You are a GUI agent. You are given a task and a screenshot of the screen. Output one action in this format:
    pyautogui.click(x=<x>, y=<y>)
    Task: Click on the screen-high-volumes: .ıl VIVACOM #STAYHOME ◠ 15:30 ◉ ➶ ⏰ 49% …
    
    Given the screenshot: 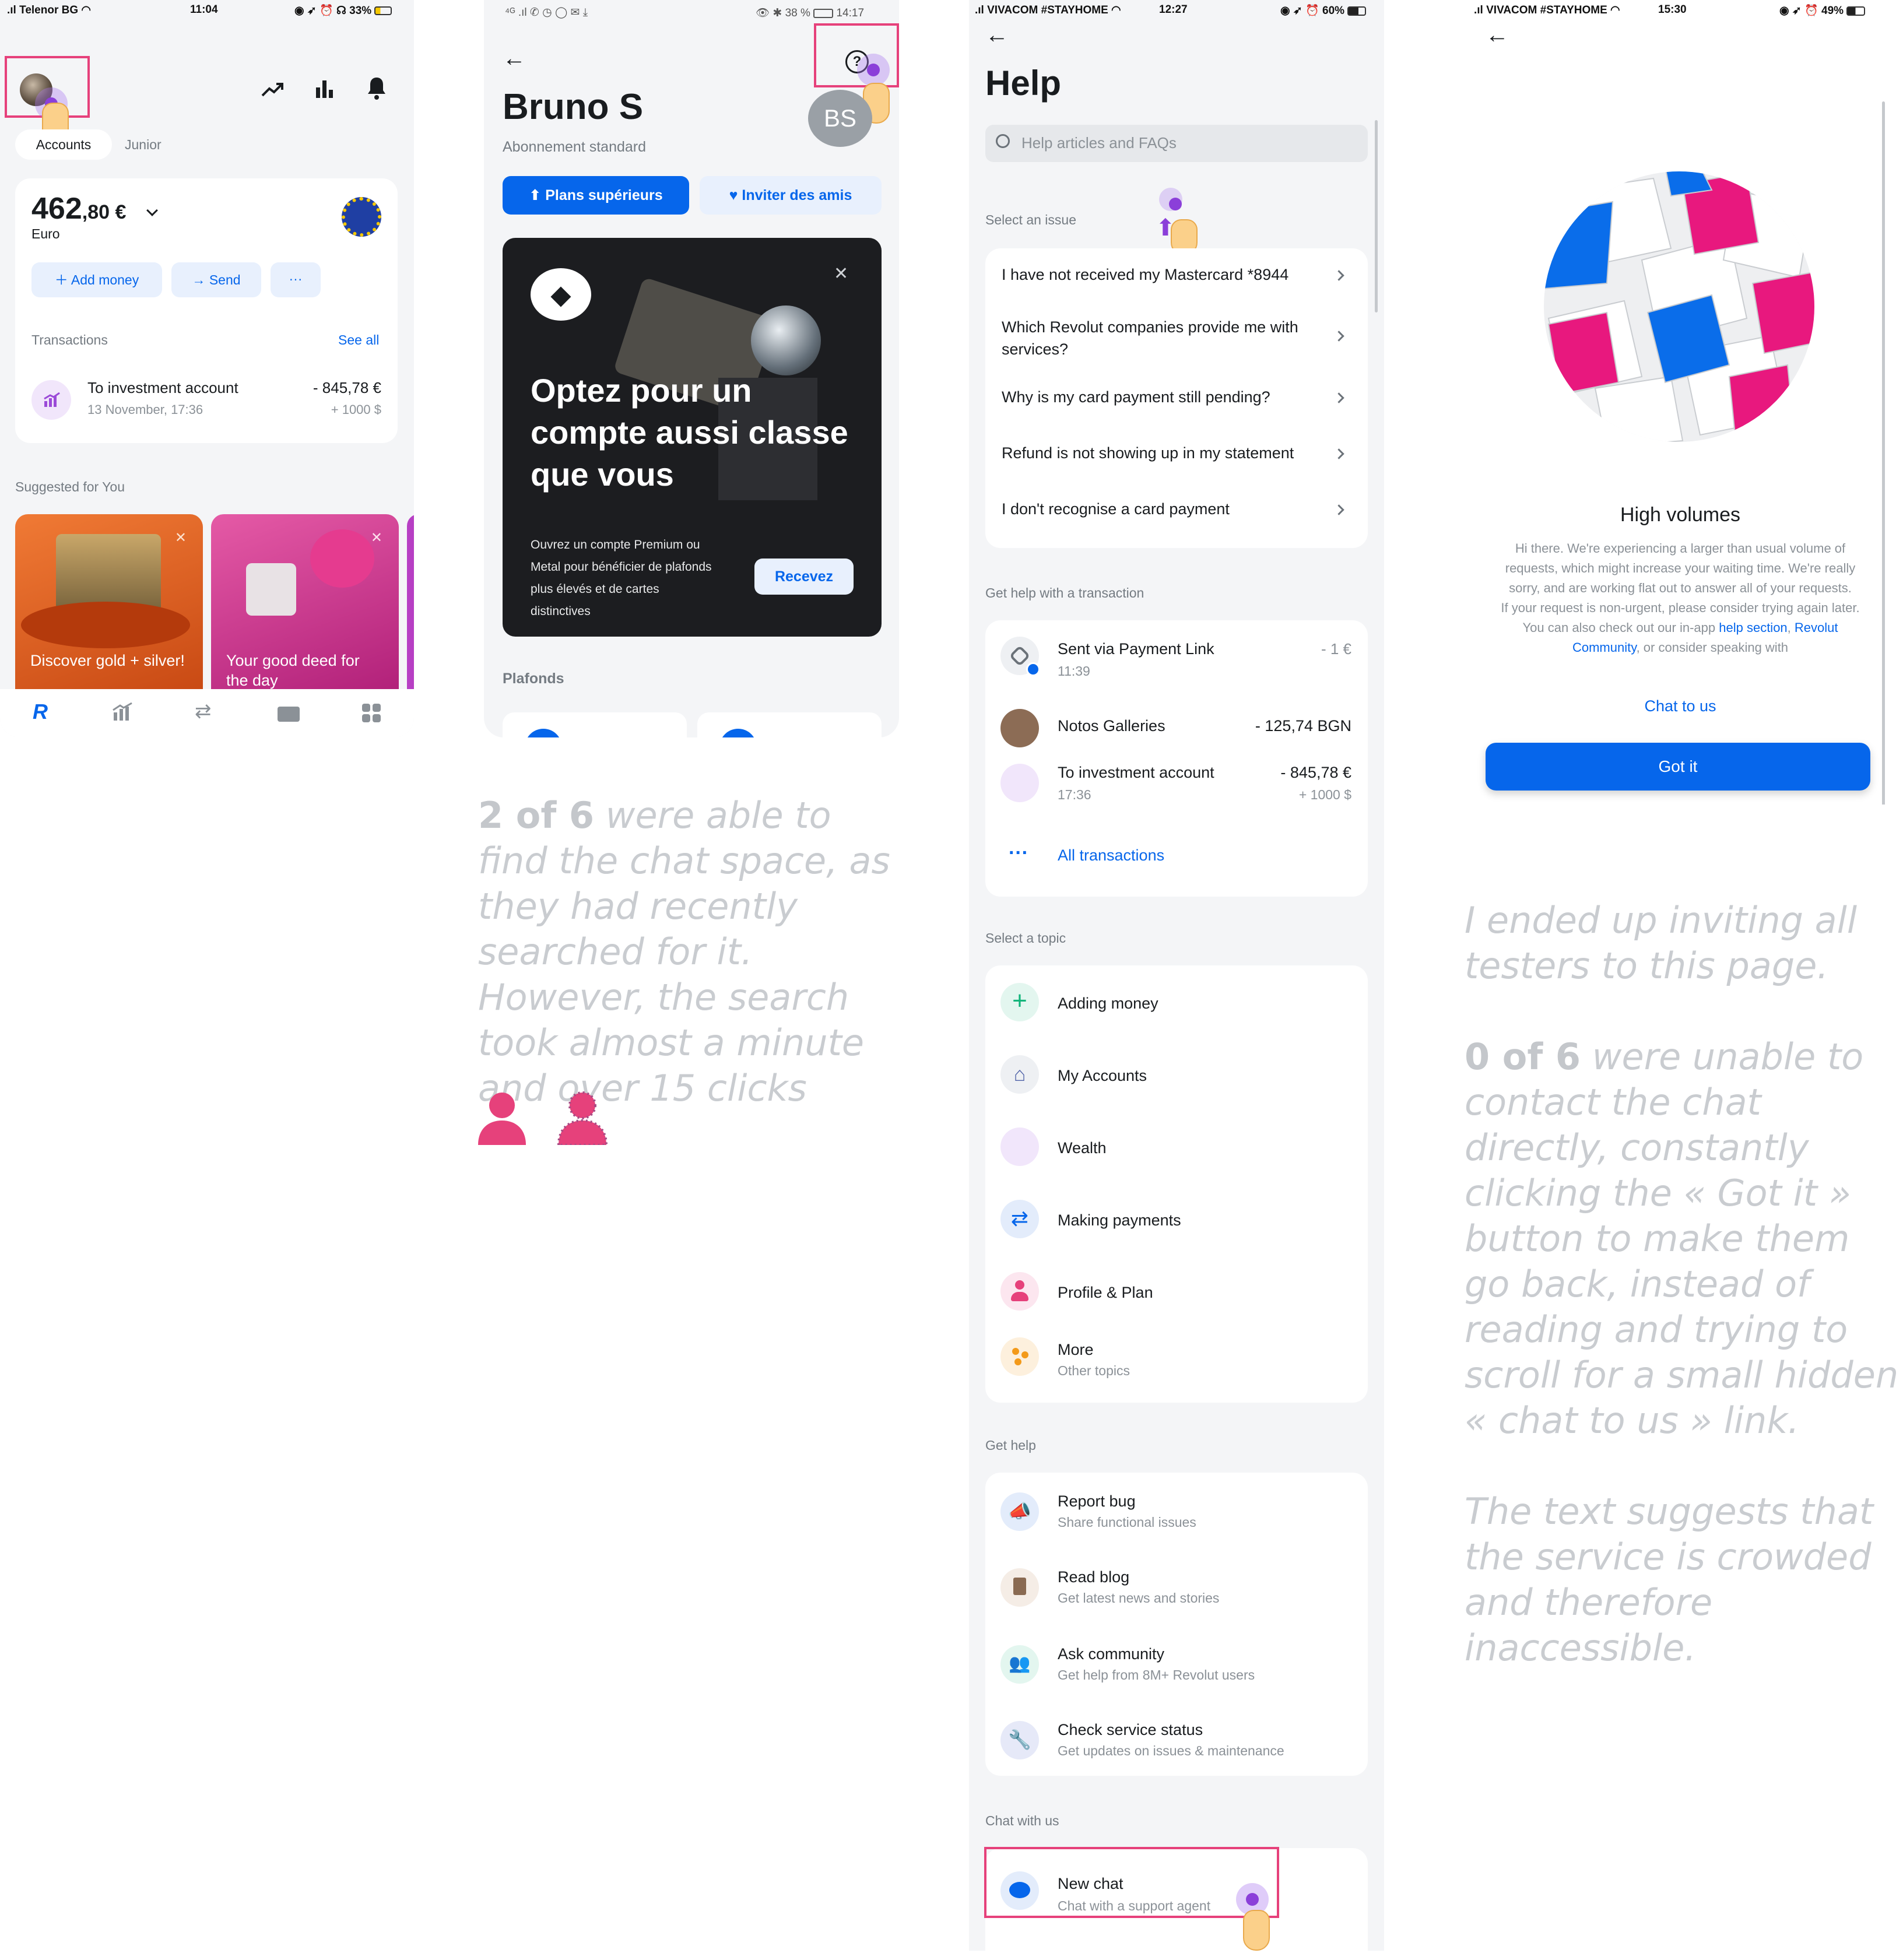 What is the action you would take?
    pyautogui.click(x=1680, y=403)
    